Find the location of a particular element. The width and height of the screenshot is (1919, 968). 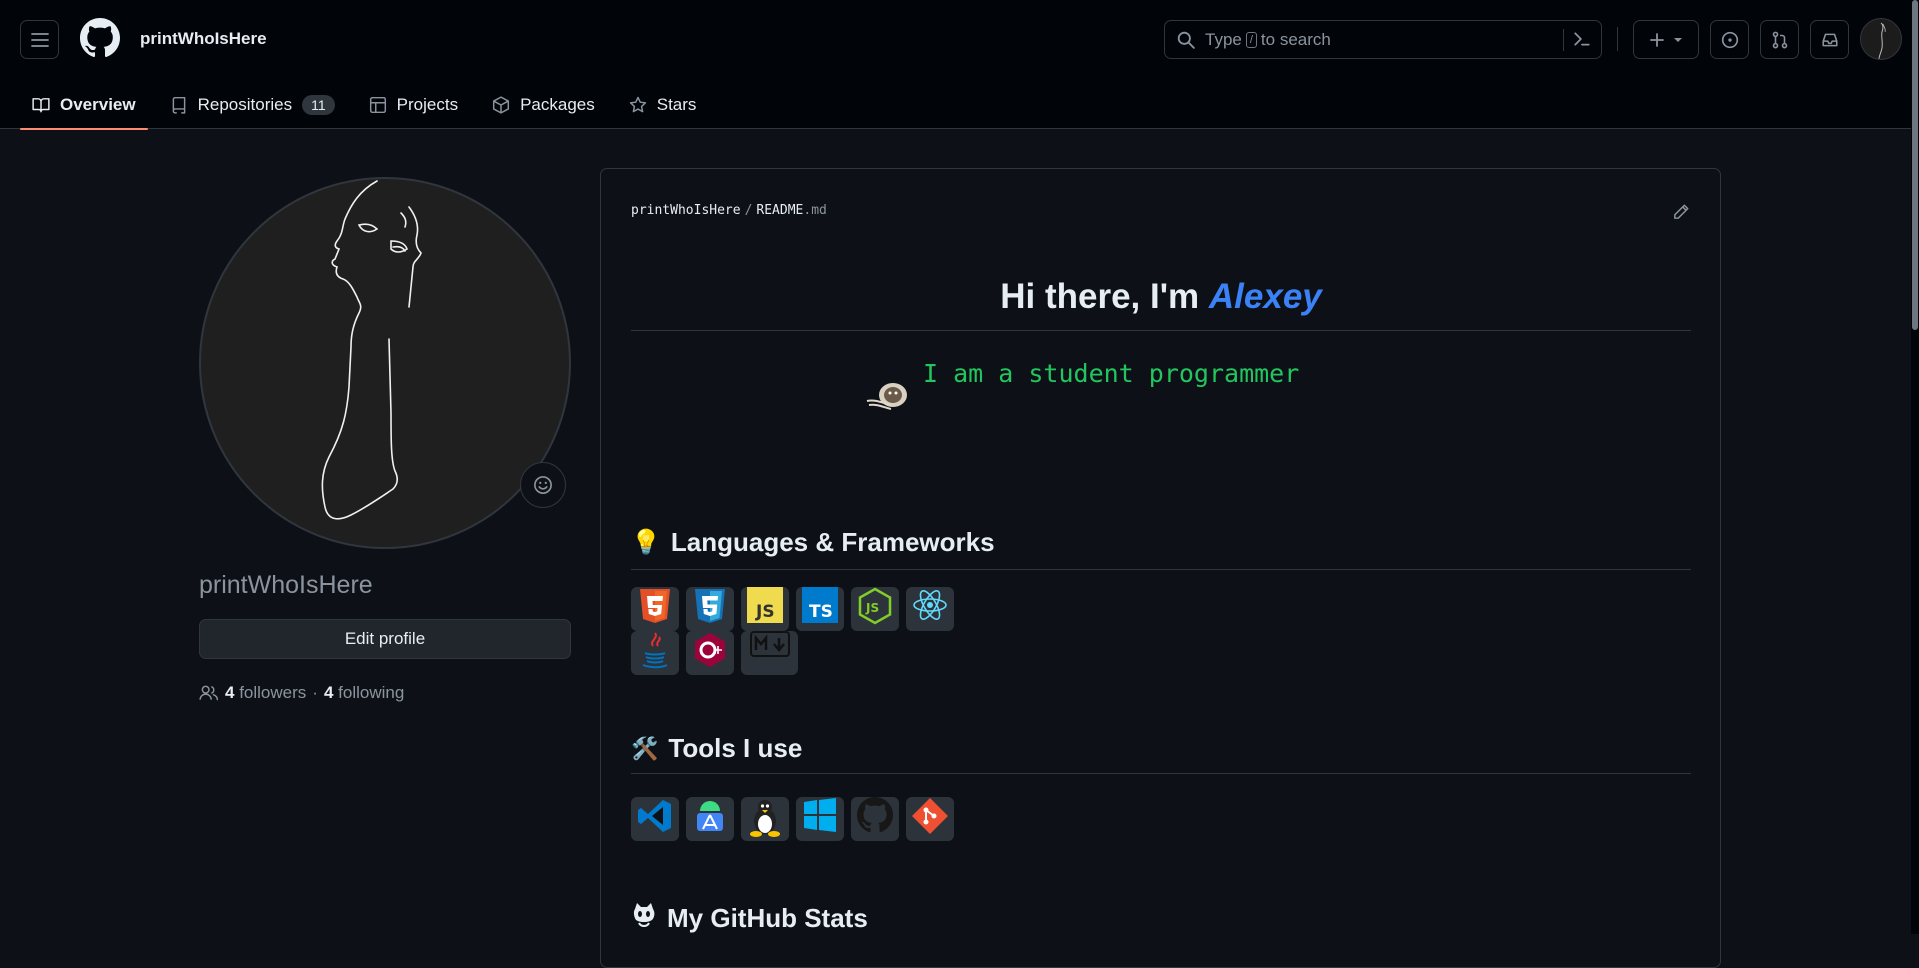

edit-readme-icon is located at coordinates (1681, 214).